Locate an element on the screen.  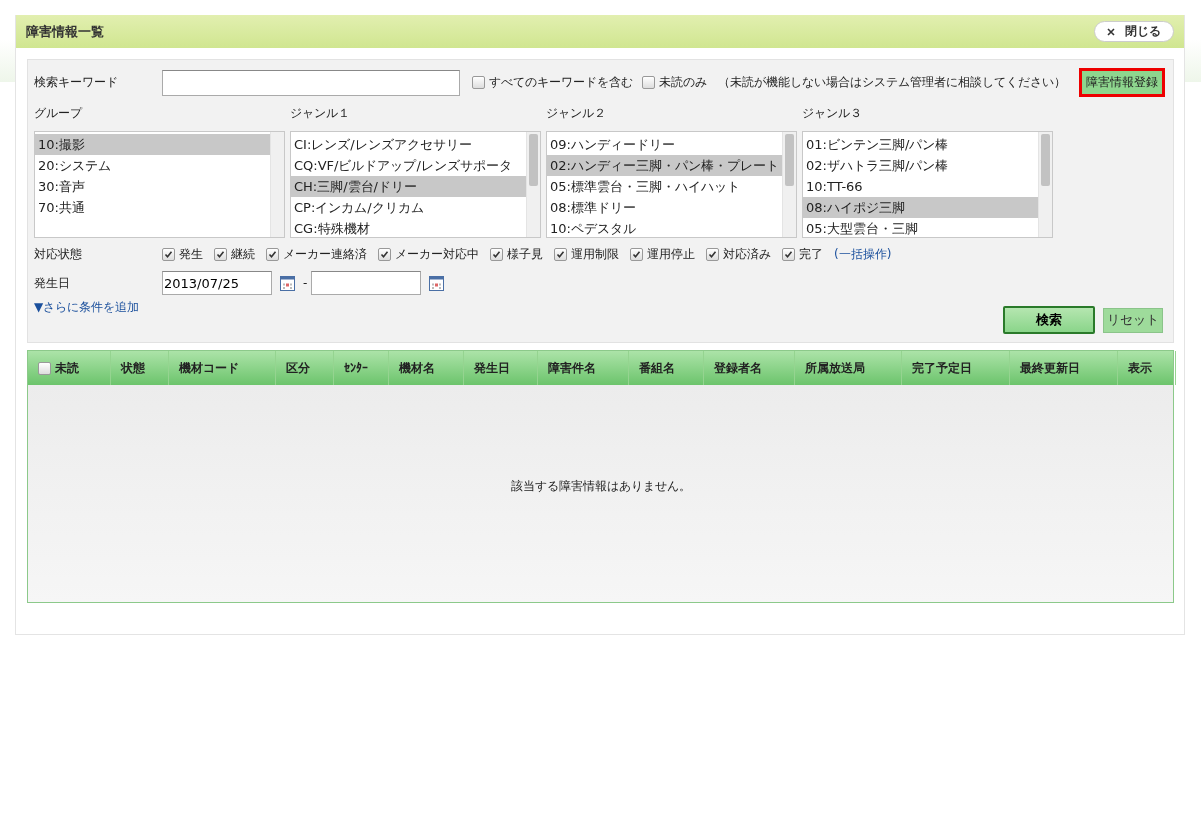
checkbox-label: 運用停止 is located at coordinates (671, 254).